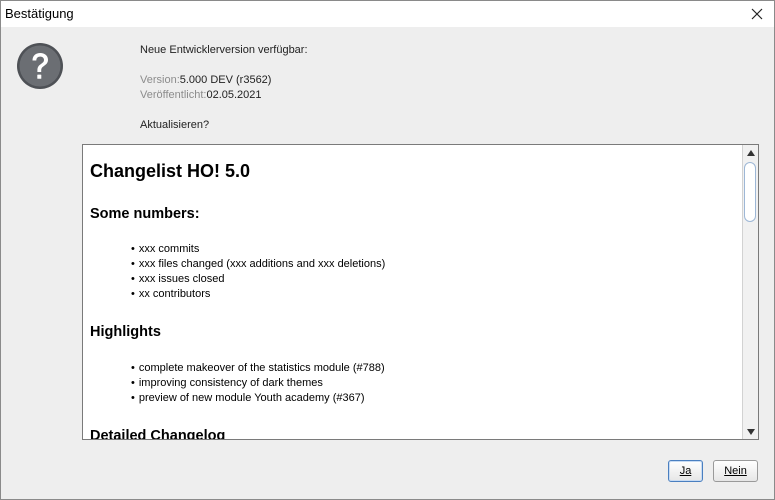 The image size is (775, 500). Describe the element at coordinates (225, 80) in the screenshot. I see `version-value: 5.000 DEV (r3562)` at that location.